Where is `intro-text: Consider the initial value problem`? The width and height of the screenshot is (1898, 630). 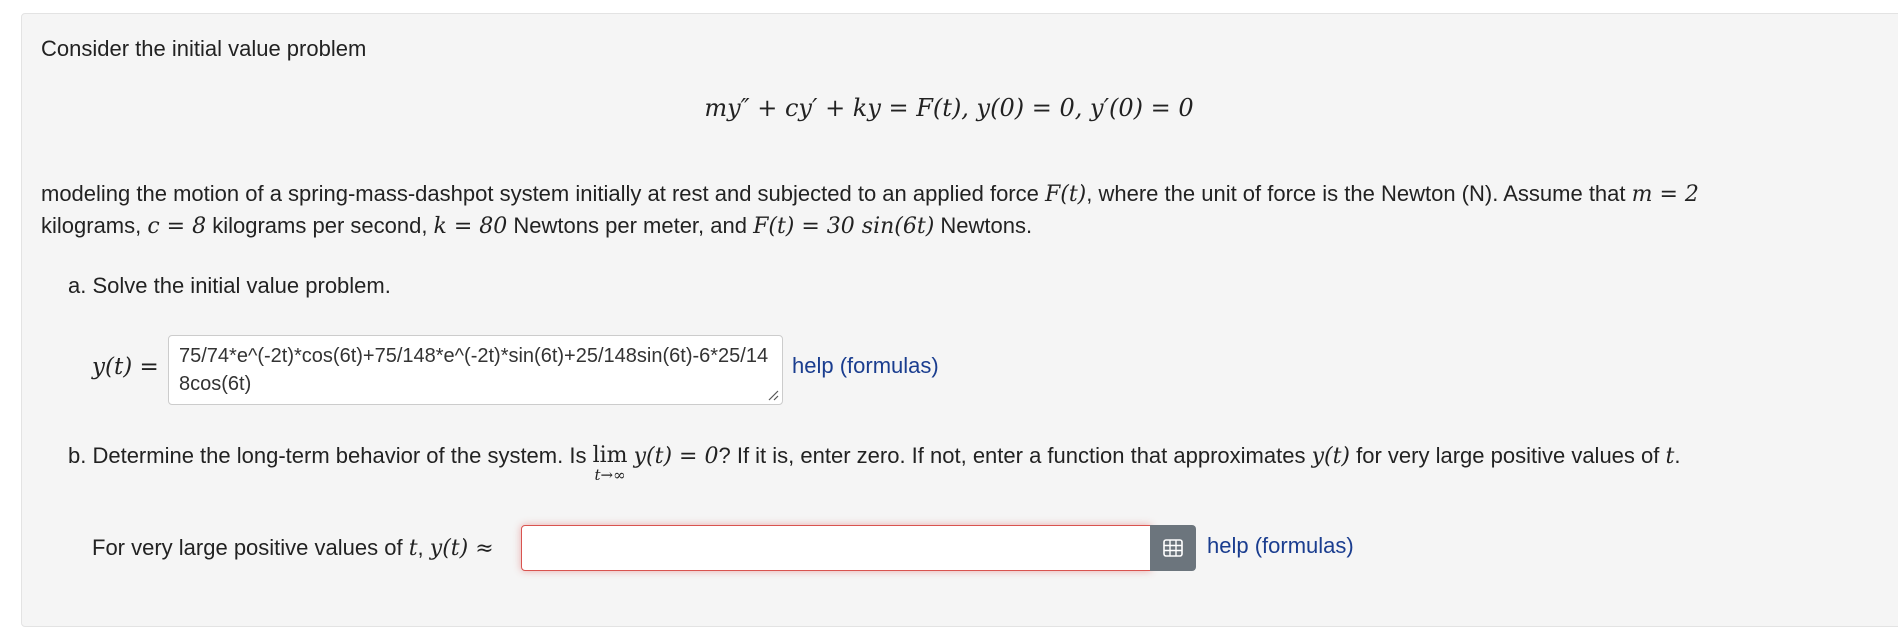
intro-text: Consider the initial value problem is located at coordinates (204, 48).